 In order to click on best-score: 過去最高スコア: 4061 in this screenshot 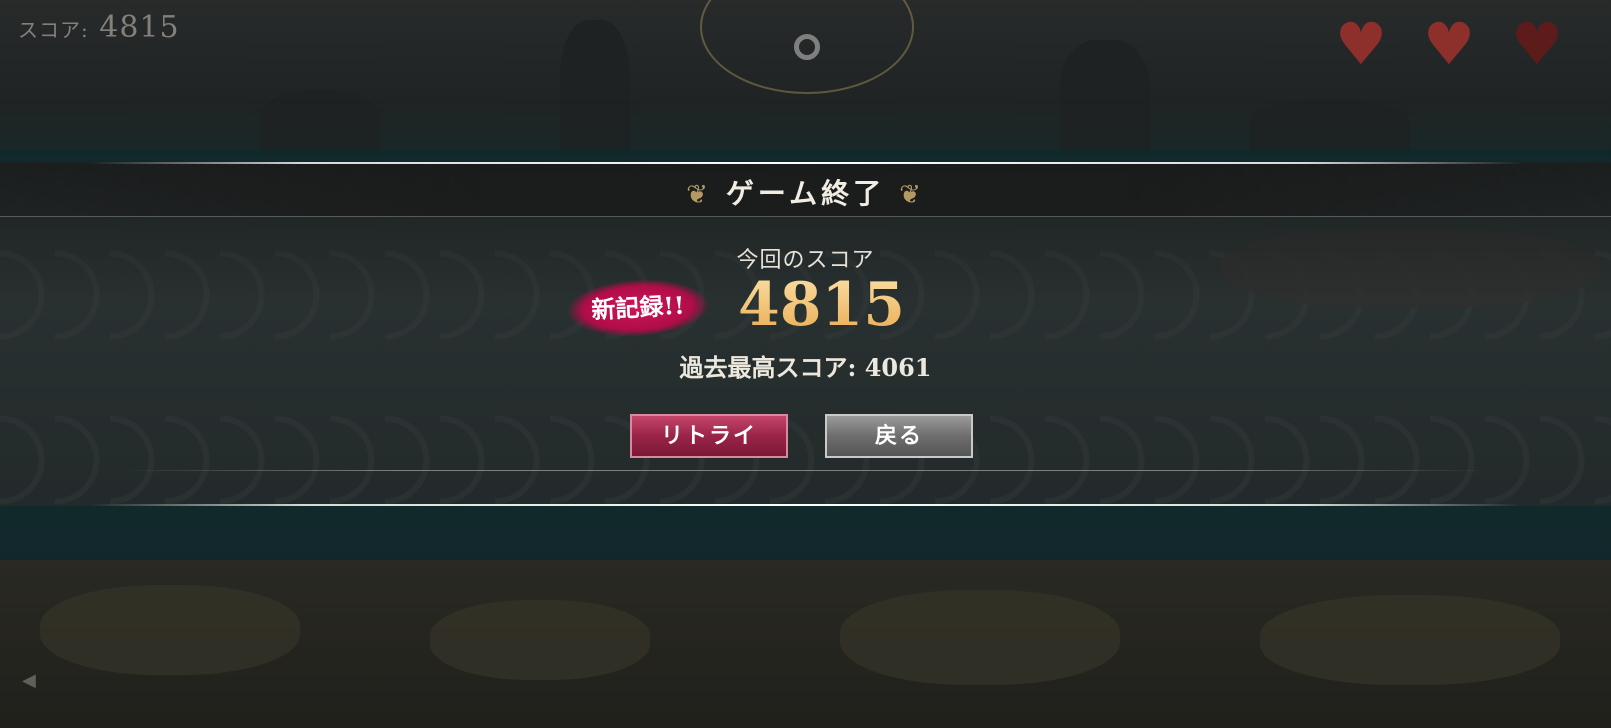, I will do `click(805, 367)`.